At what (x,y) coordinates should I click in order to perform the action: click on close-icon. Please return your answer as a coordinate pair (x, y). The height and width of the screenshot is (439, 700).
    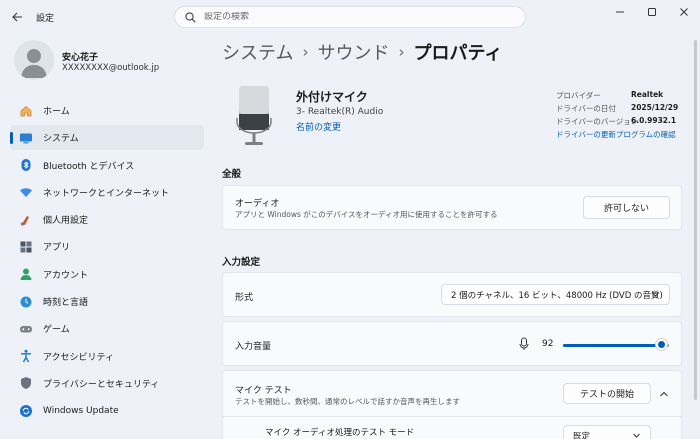
    Looking at the image, I should click on (684, 12).